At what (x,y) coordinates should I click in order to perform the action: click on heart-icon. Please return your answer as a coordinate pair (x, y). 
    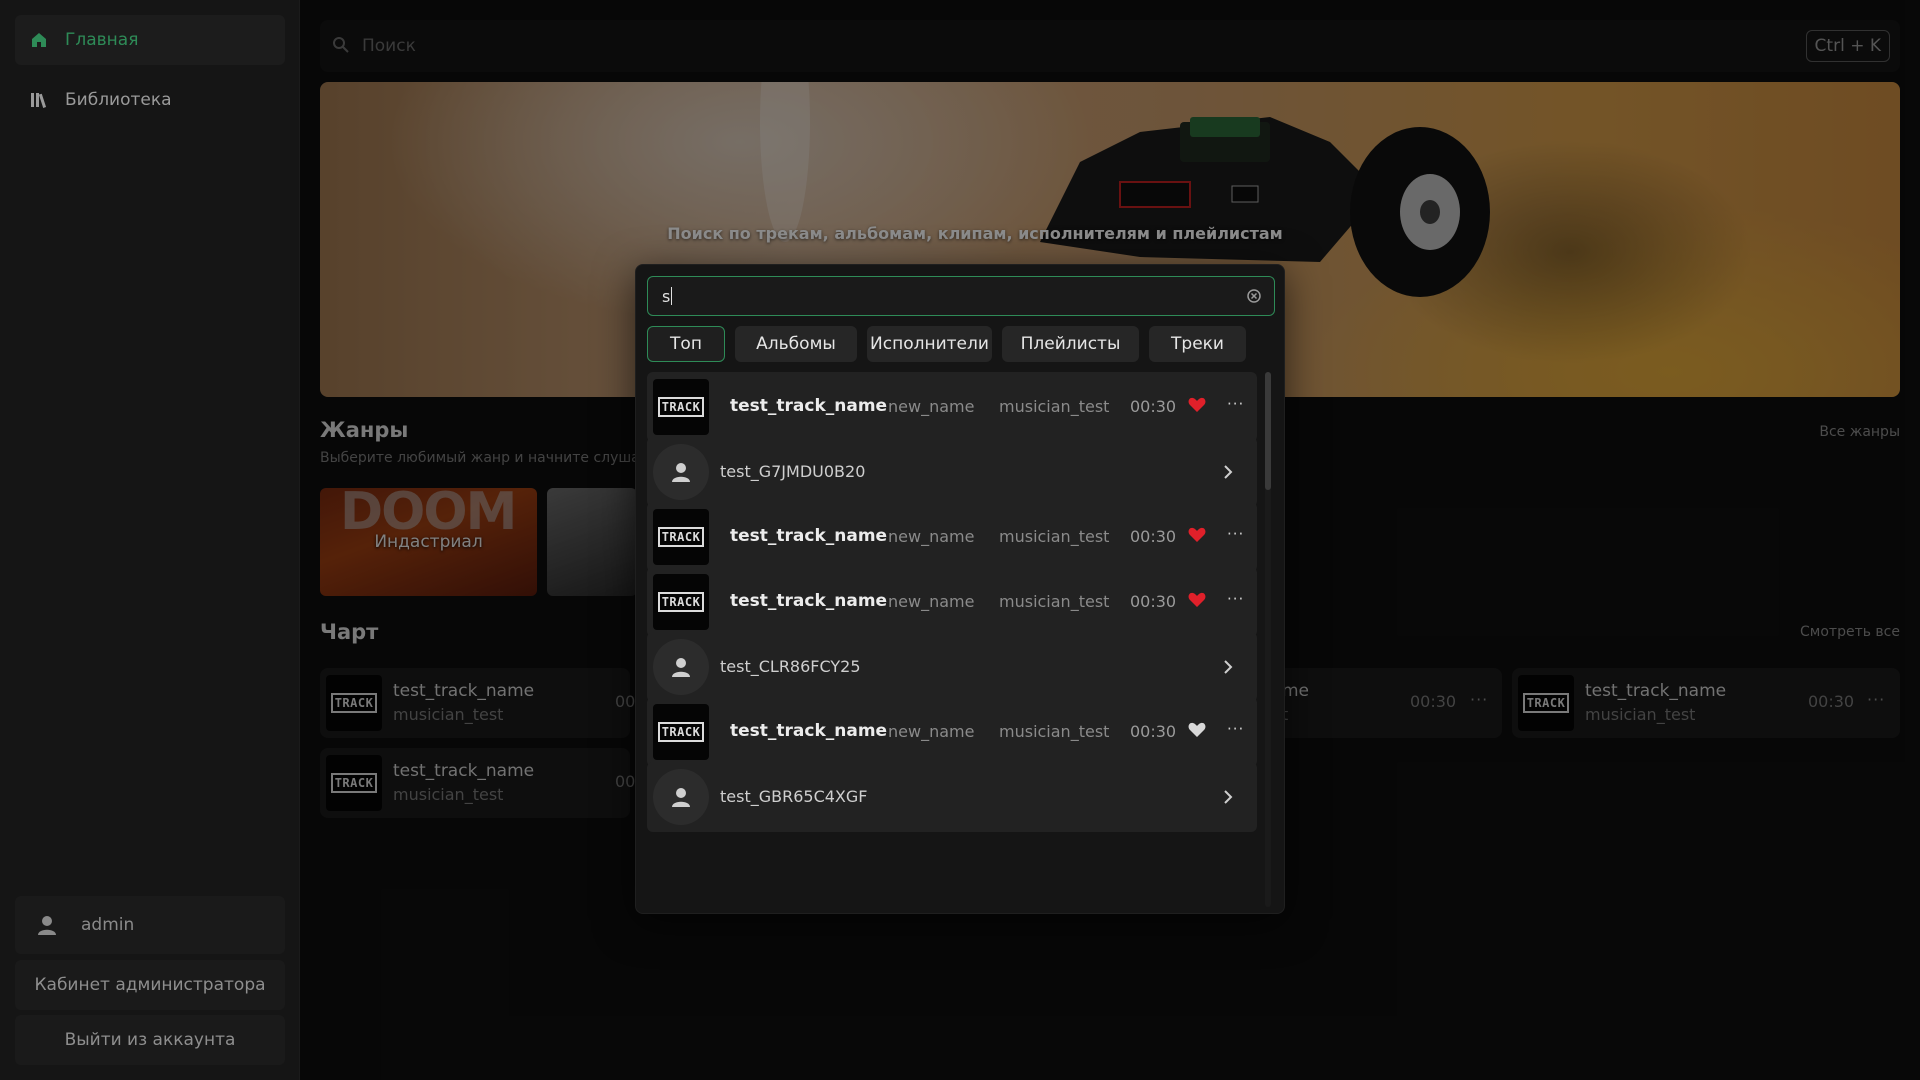
    Looking at the image, I should click on (1197, 731).